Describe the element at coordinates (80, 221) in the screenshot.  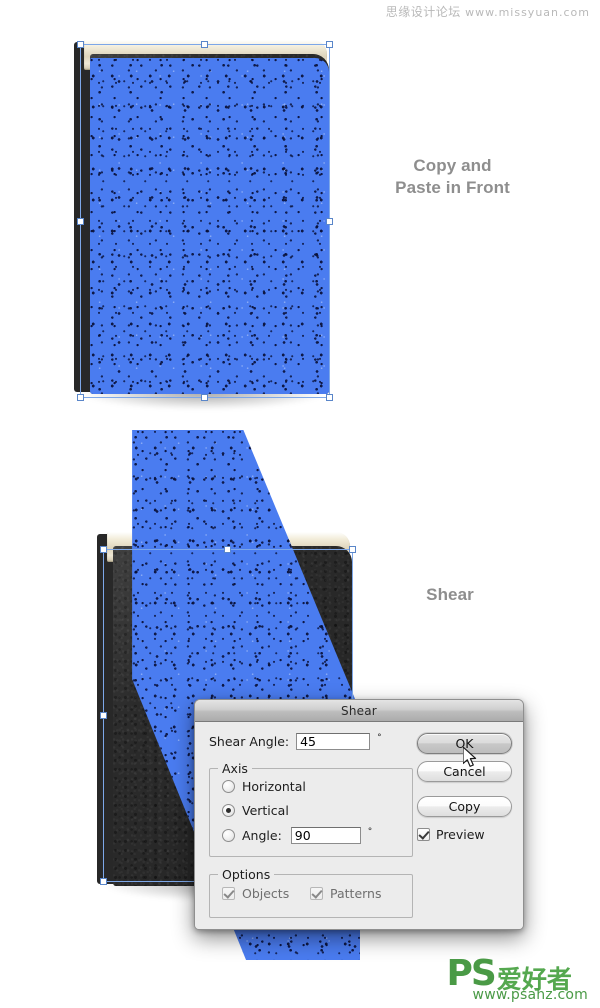
I see `selection-handle-middle-left` at that location.